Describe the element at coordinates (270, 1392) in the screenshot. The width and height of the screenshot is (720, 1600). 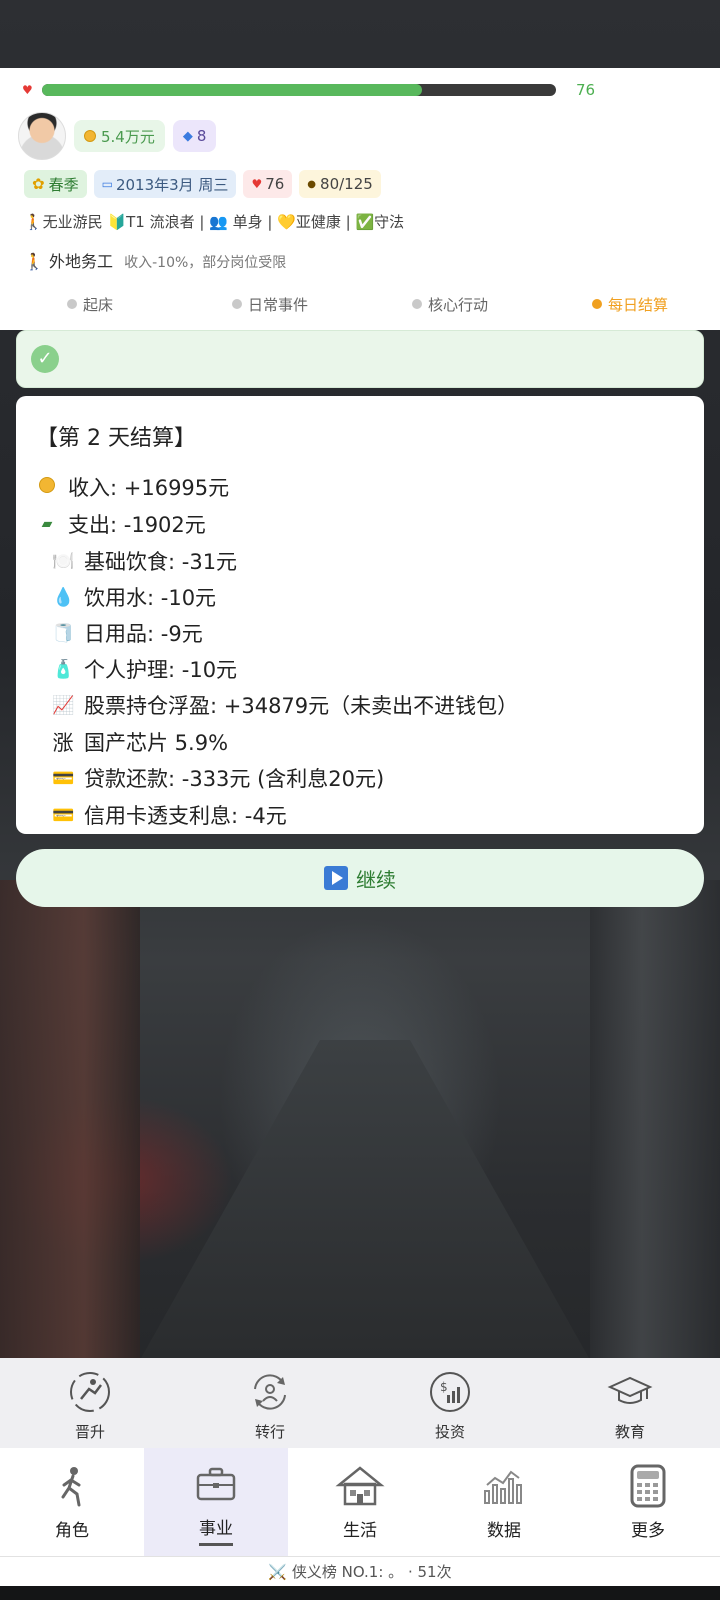
I see `career-change-icon` at that location.